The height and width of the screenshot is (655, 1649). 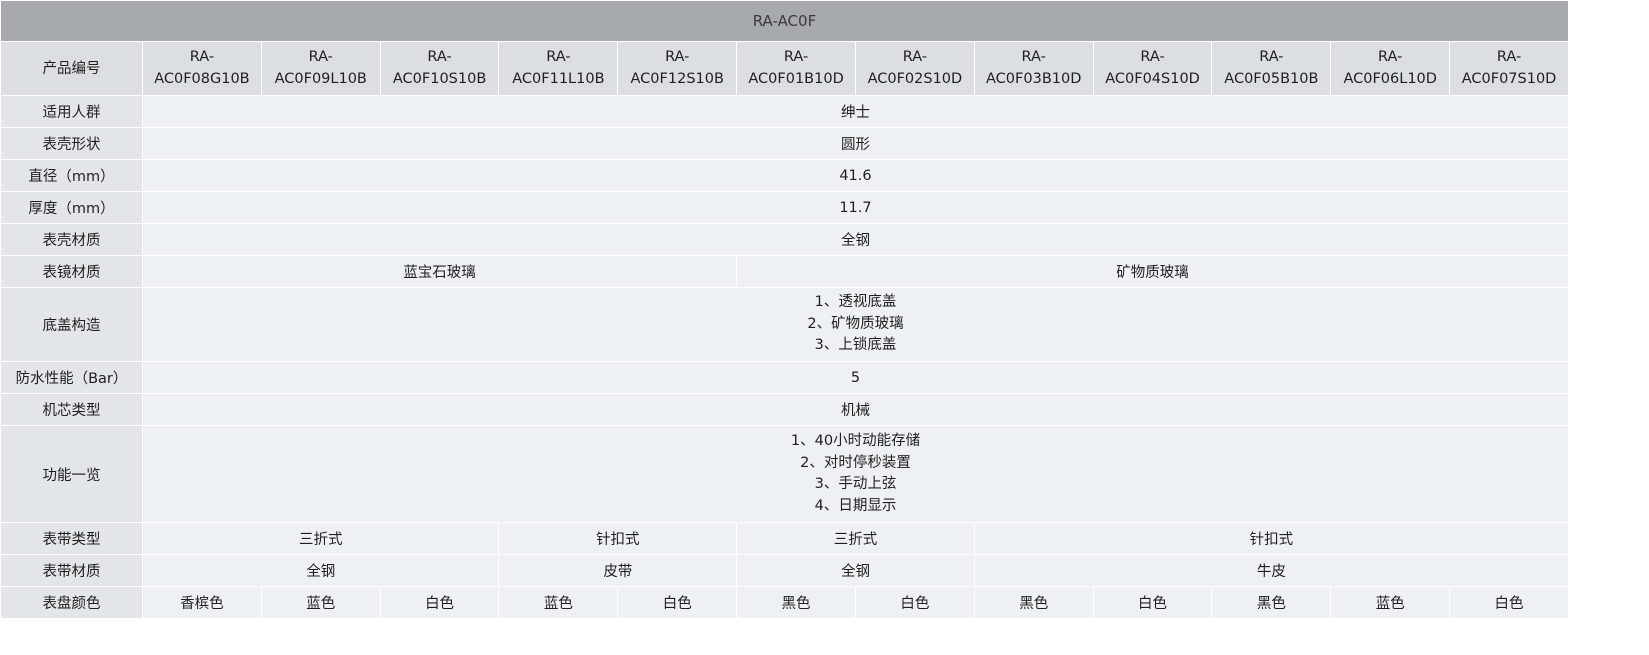 I want to click on title-row: RA-AC0F, so click(x=784, y=21).